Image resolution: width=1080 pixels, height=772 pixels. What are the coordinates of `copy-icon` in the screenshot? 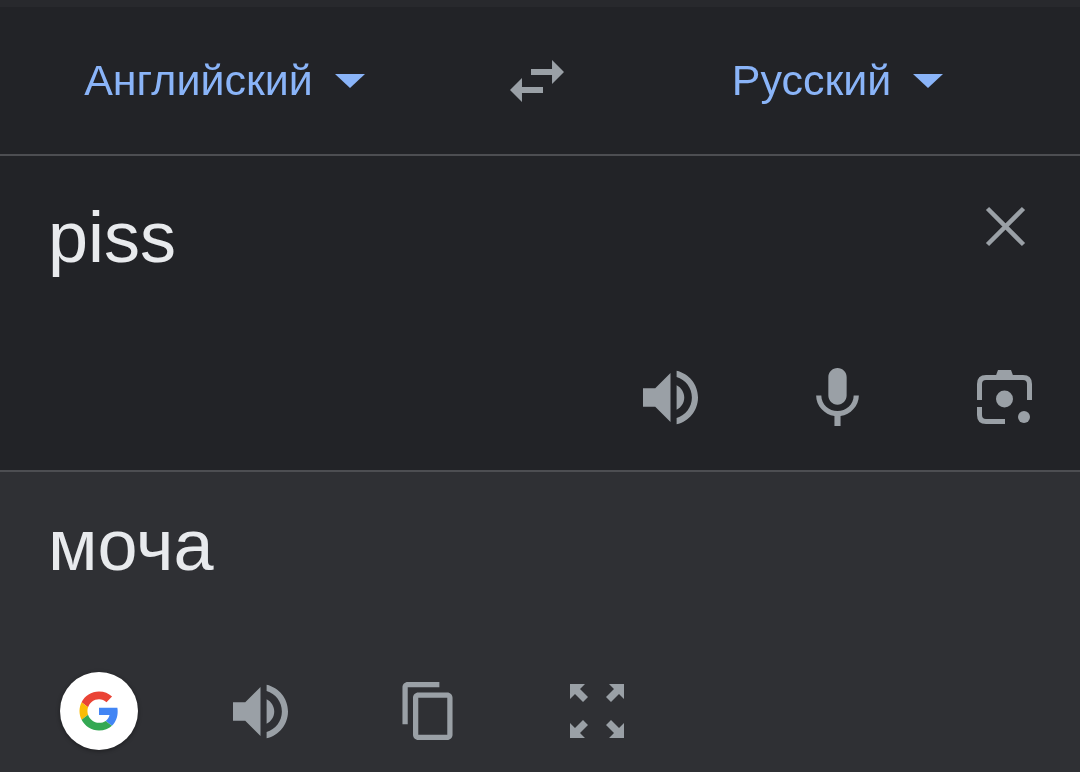 It's located at (427, 711).